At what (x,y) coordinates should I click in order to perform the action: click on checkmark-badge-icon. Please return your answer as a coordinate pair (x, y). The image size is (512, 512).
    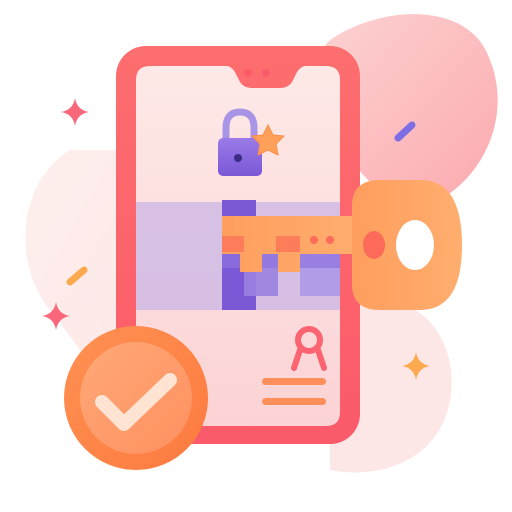
    Looking at the image, I should click on (136, 398).